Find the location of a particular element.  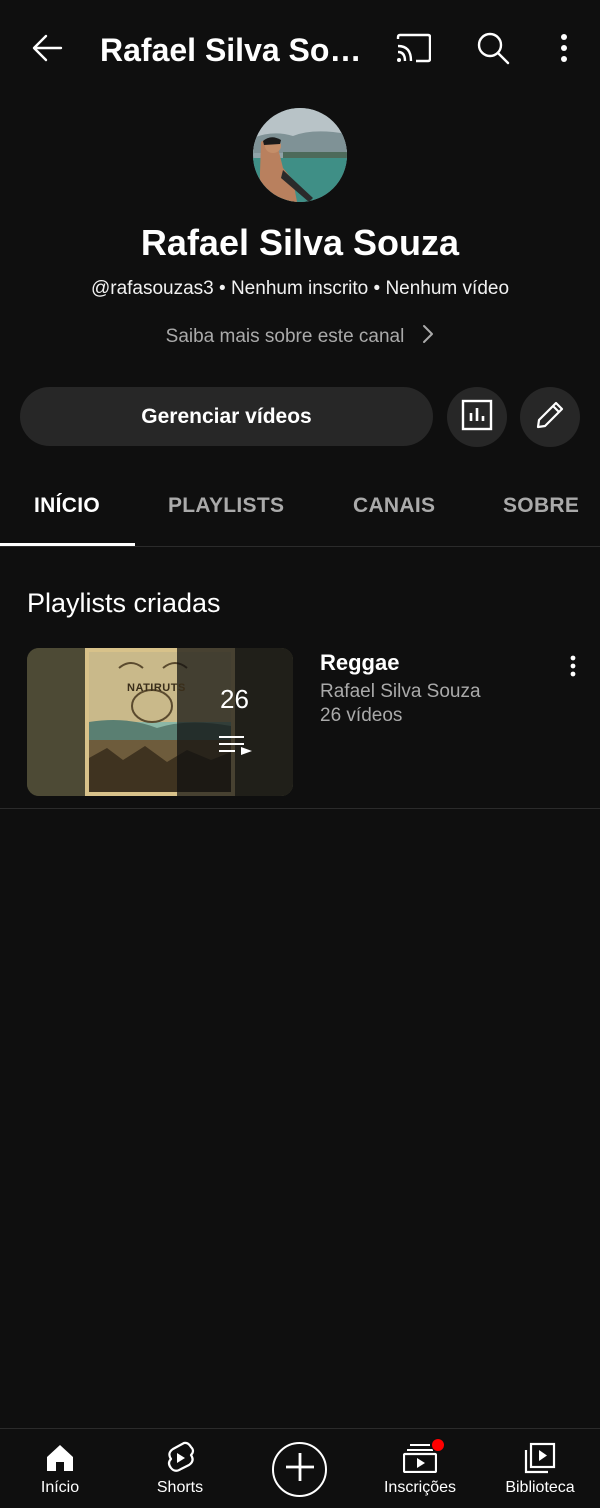

edit-channel-button is located at coordinates (550, 417).